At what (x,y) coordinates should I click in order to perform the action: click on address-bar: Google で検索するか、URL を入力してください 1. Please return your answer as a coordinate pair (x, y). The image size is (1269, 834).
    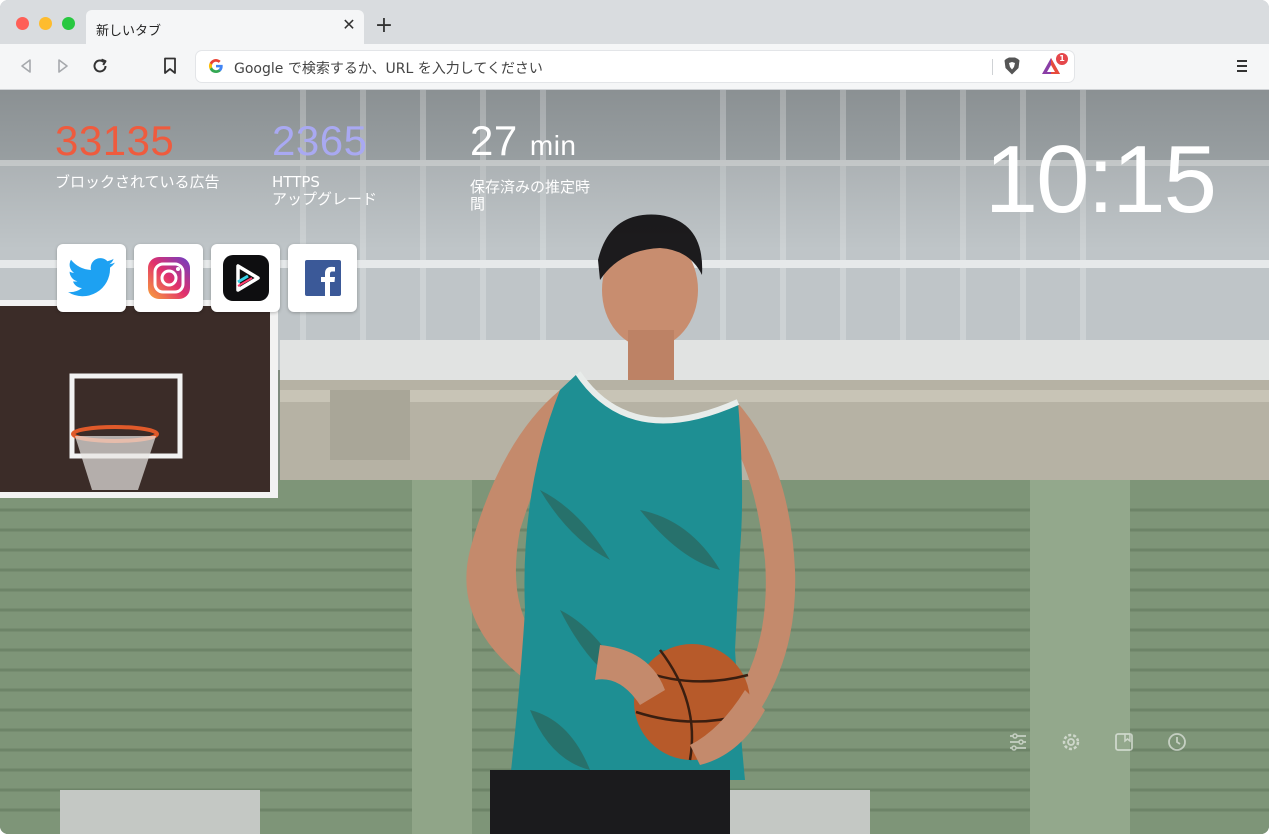
    Looking at the image, I should click on (635, 66).